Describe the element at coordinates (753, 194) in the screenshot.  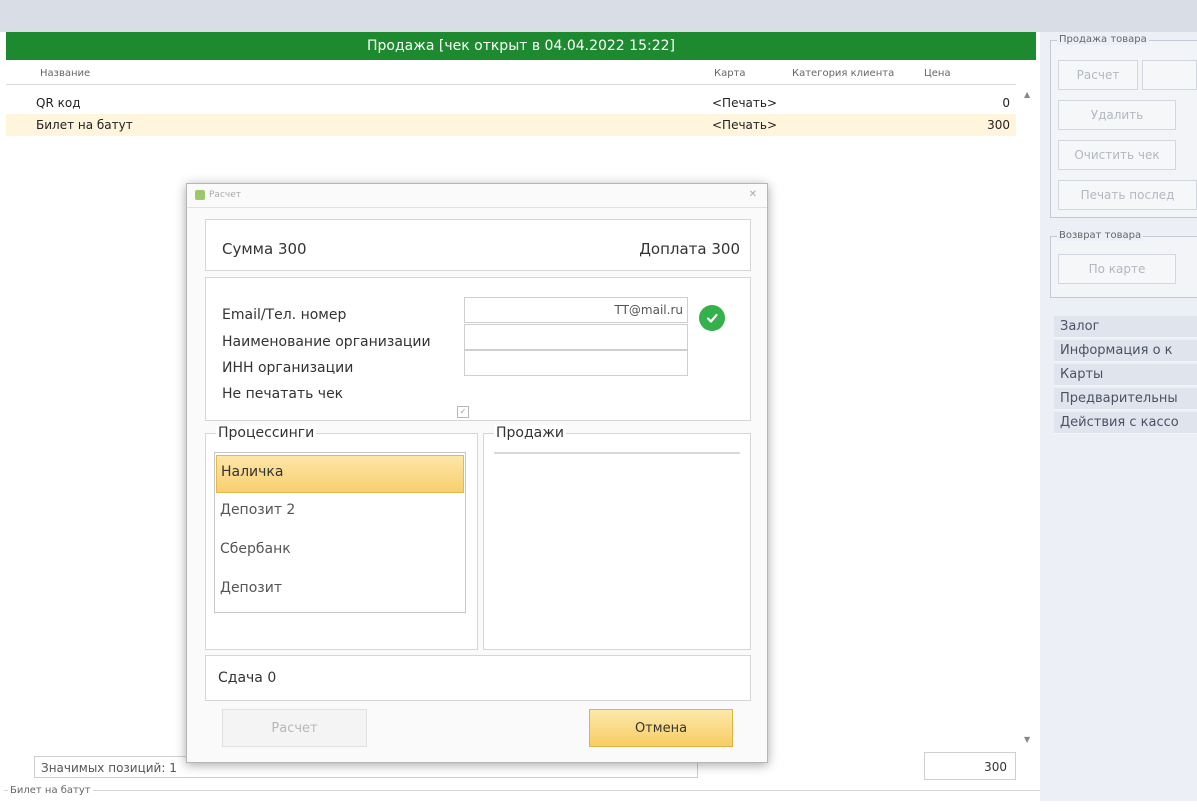
I see `close-icon: ✕` at that location.